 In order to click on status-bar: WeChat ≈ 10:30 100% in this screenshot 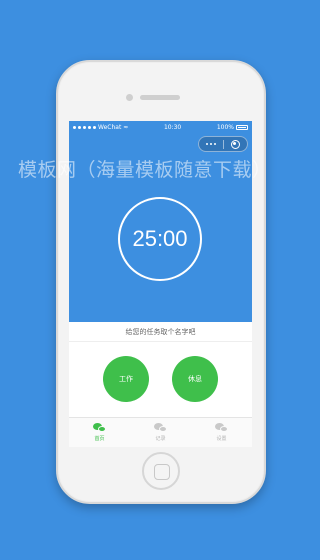, I will do `click(160, 127)`.